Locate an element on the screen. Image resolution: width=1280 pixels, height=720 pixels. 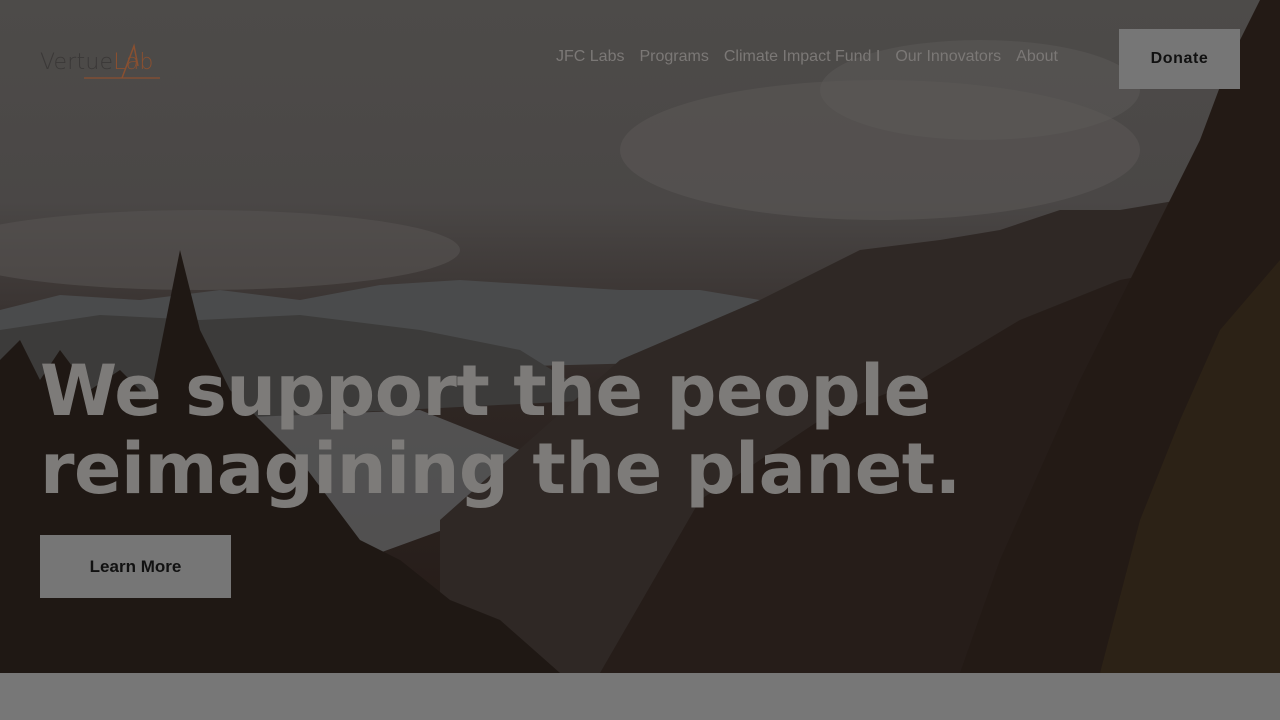
hero-headline-line2: reimagining the planet. is located at coordinates (500, 469).